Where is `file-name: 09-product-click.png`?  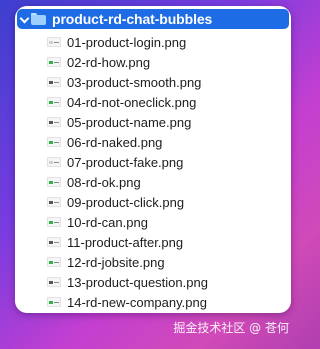 file-name: 09-product-click.png is located at coordinates (126, 202).